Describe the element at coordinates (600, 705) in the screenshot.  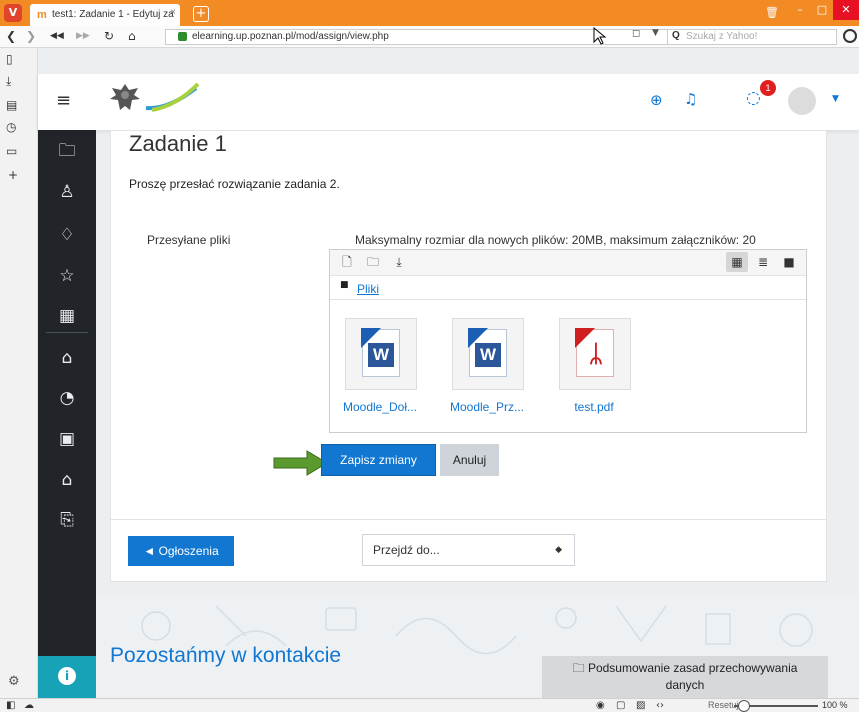
I see `capture-icon: ◉` at that location.